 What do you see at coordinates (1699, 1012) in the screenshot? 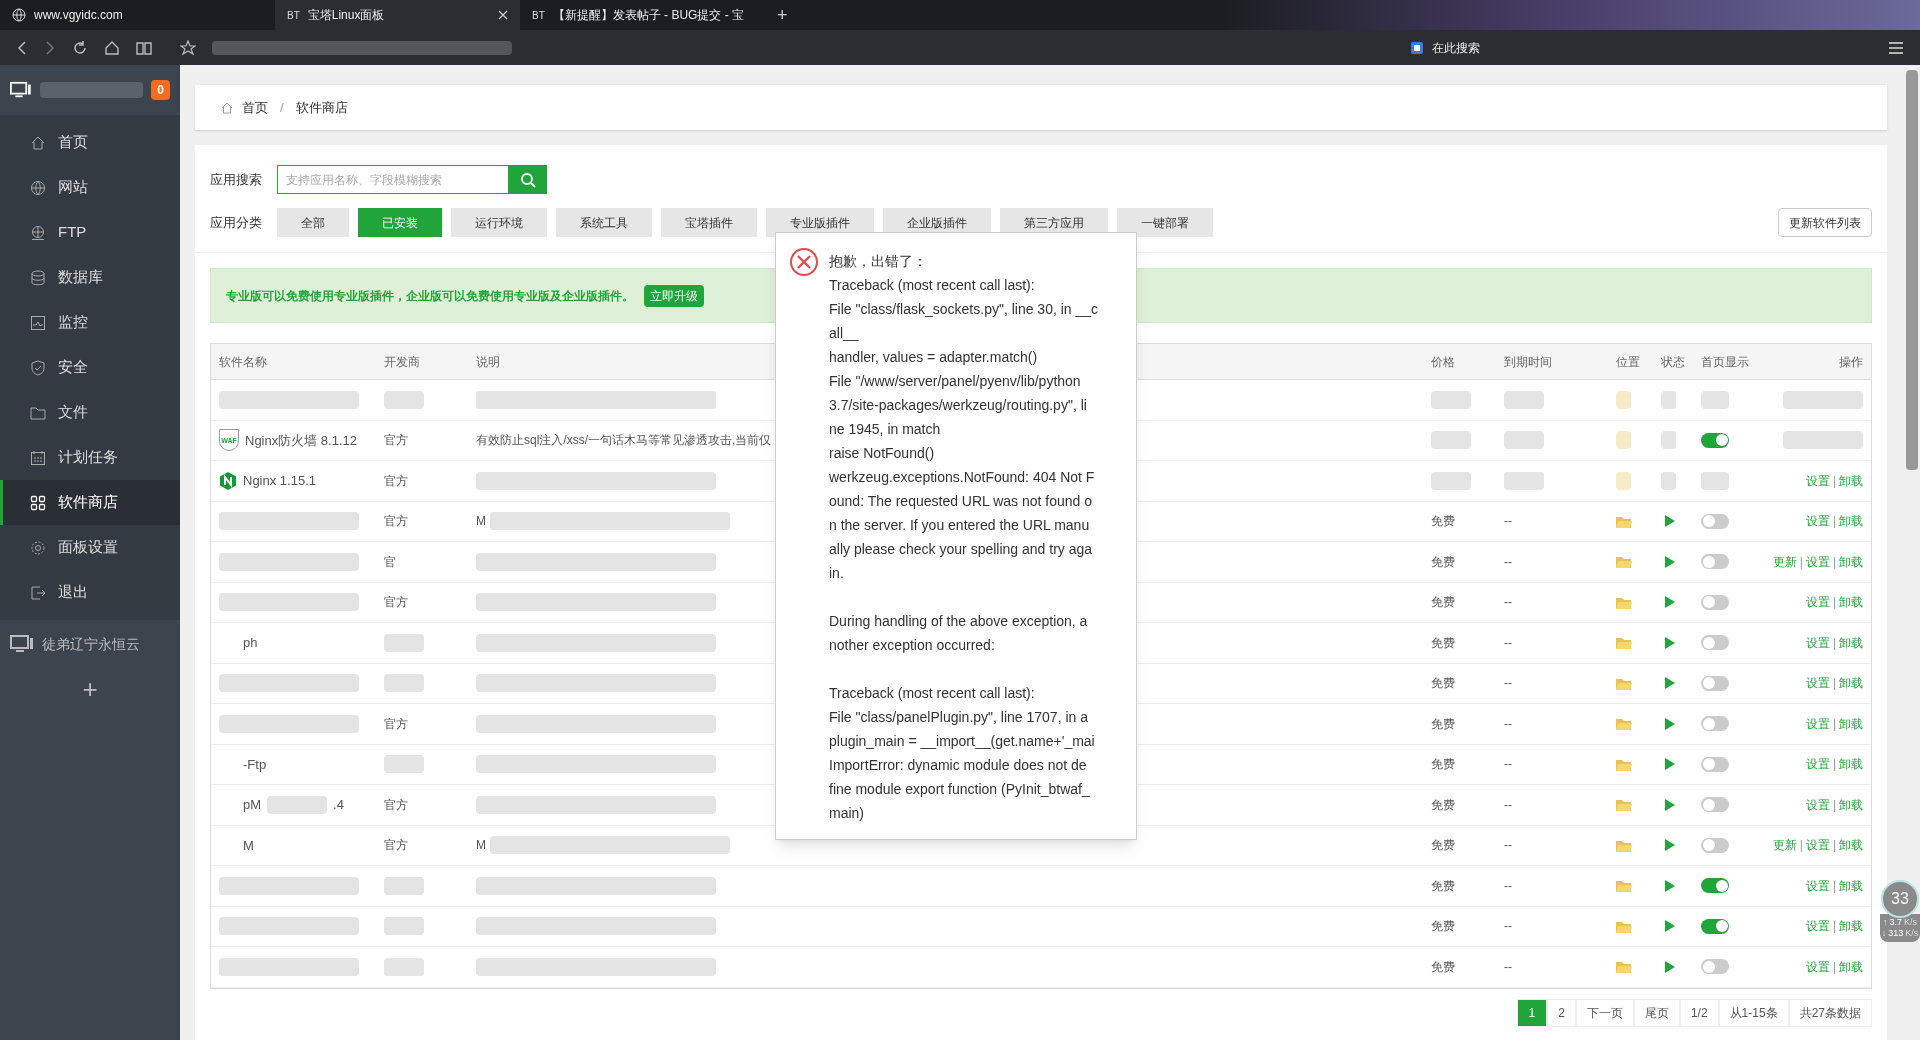
I see `page-button: 1/2` at bounding box center [1699, 1012].